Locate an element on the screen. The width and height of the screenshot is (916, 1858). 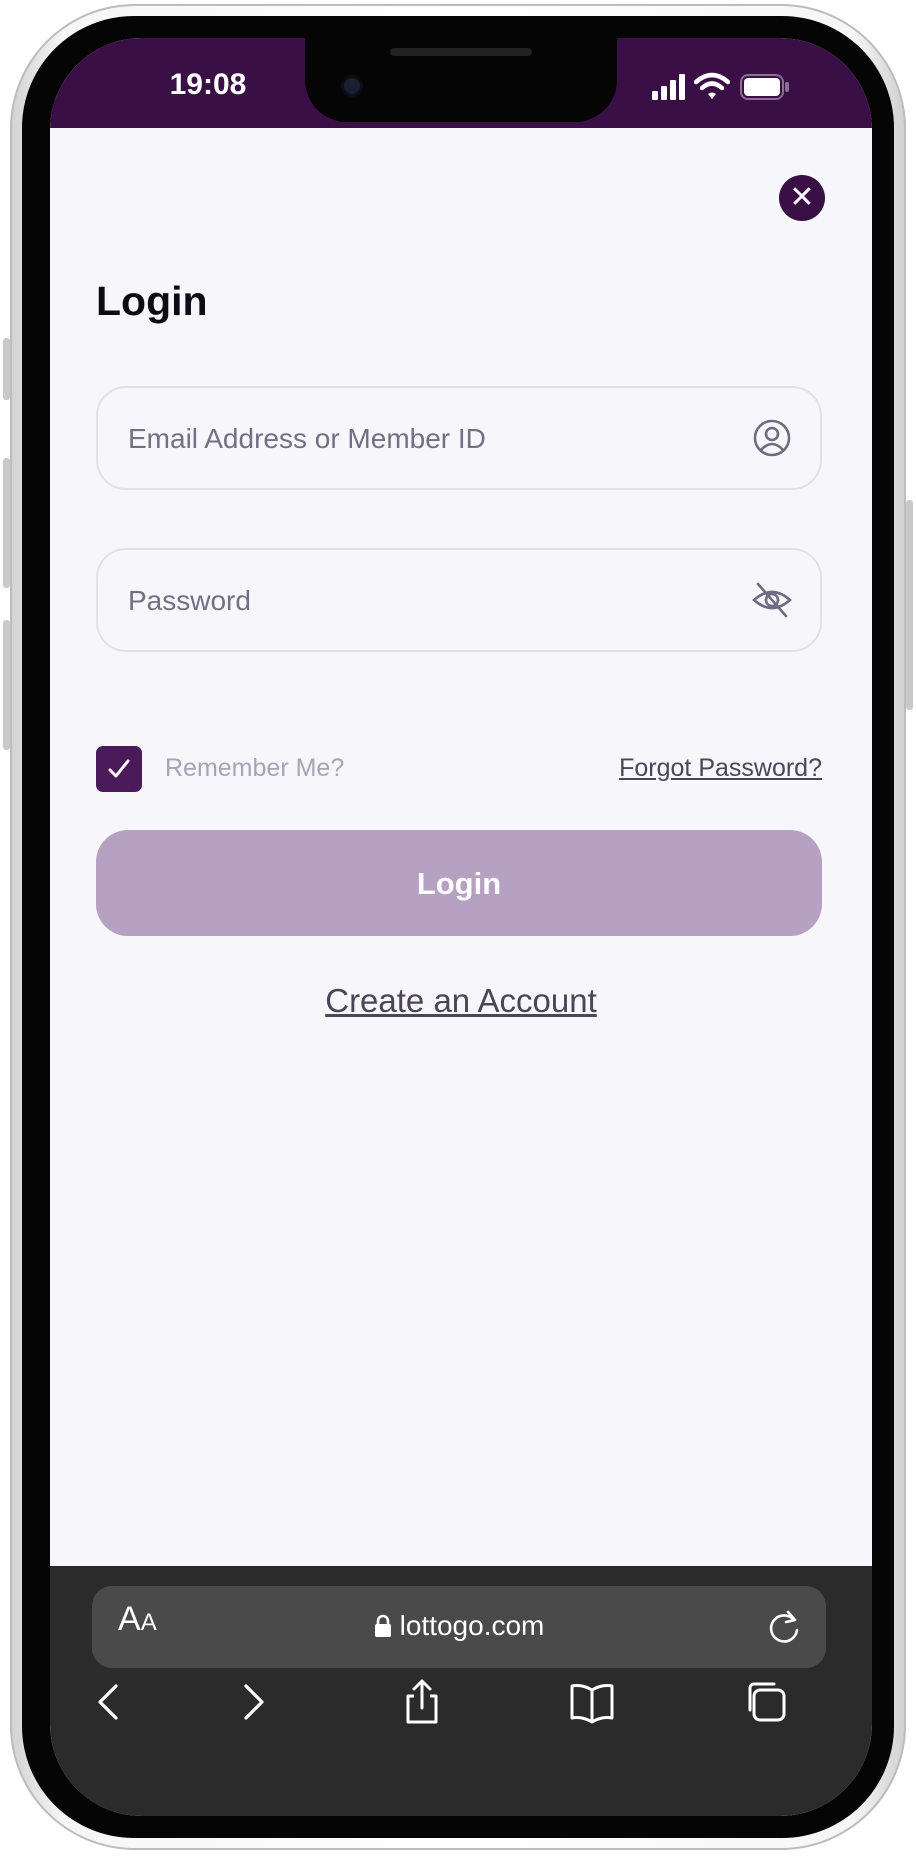
remember-me-label: Remember Me? is located at coordinates (255, 768).